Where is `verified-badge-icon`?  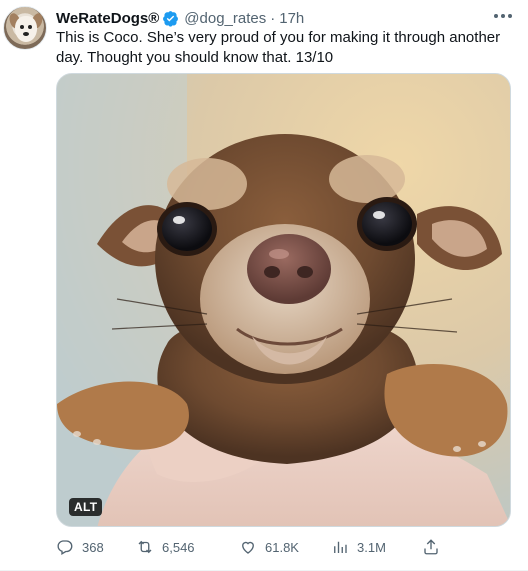 verified-badge-icon is located at coordinates (170, 18).